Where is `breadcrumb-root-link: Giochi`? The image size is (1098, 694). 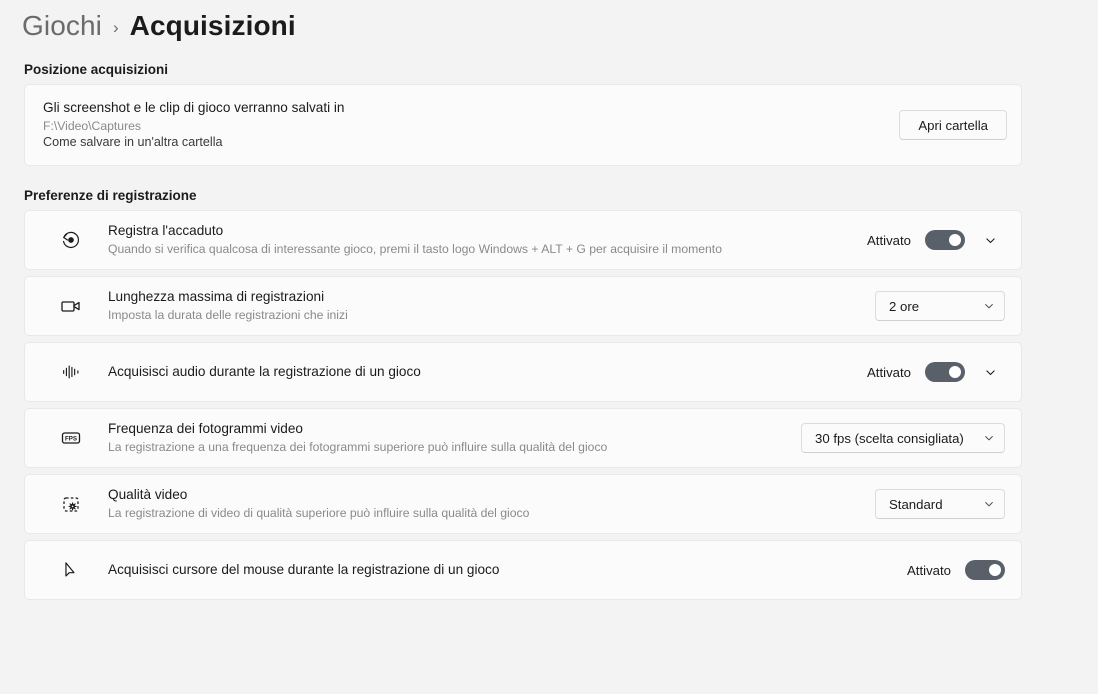
breadcrumb-root-link: Giochi is located at coordinates (62, 26).